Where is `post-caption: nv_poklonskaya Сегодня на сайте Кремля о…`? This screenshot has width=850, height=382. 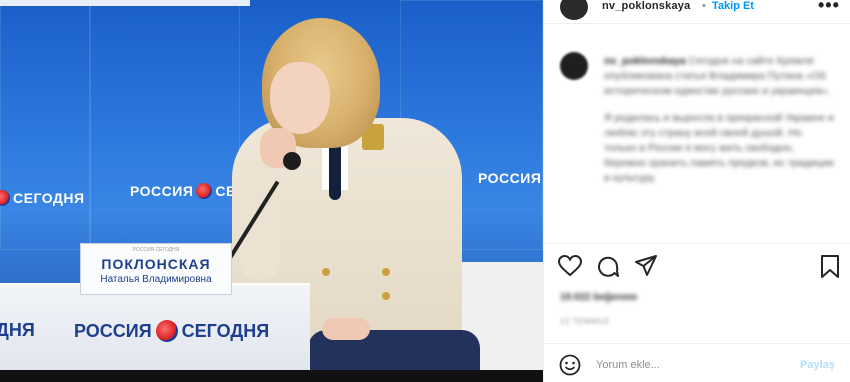
post-caption: nv_poklonskaya Сегодня на сайте Кремля о… is located at coordinates (719, 126).